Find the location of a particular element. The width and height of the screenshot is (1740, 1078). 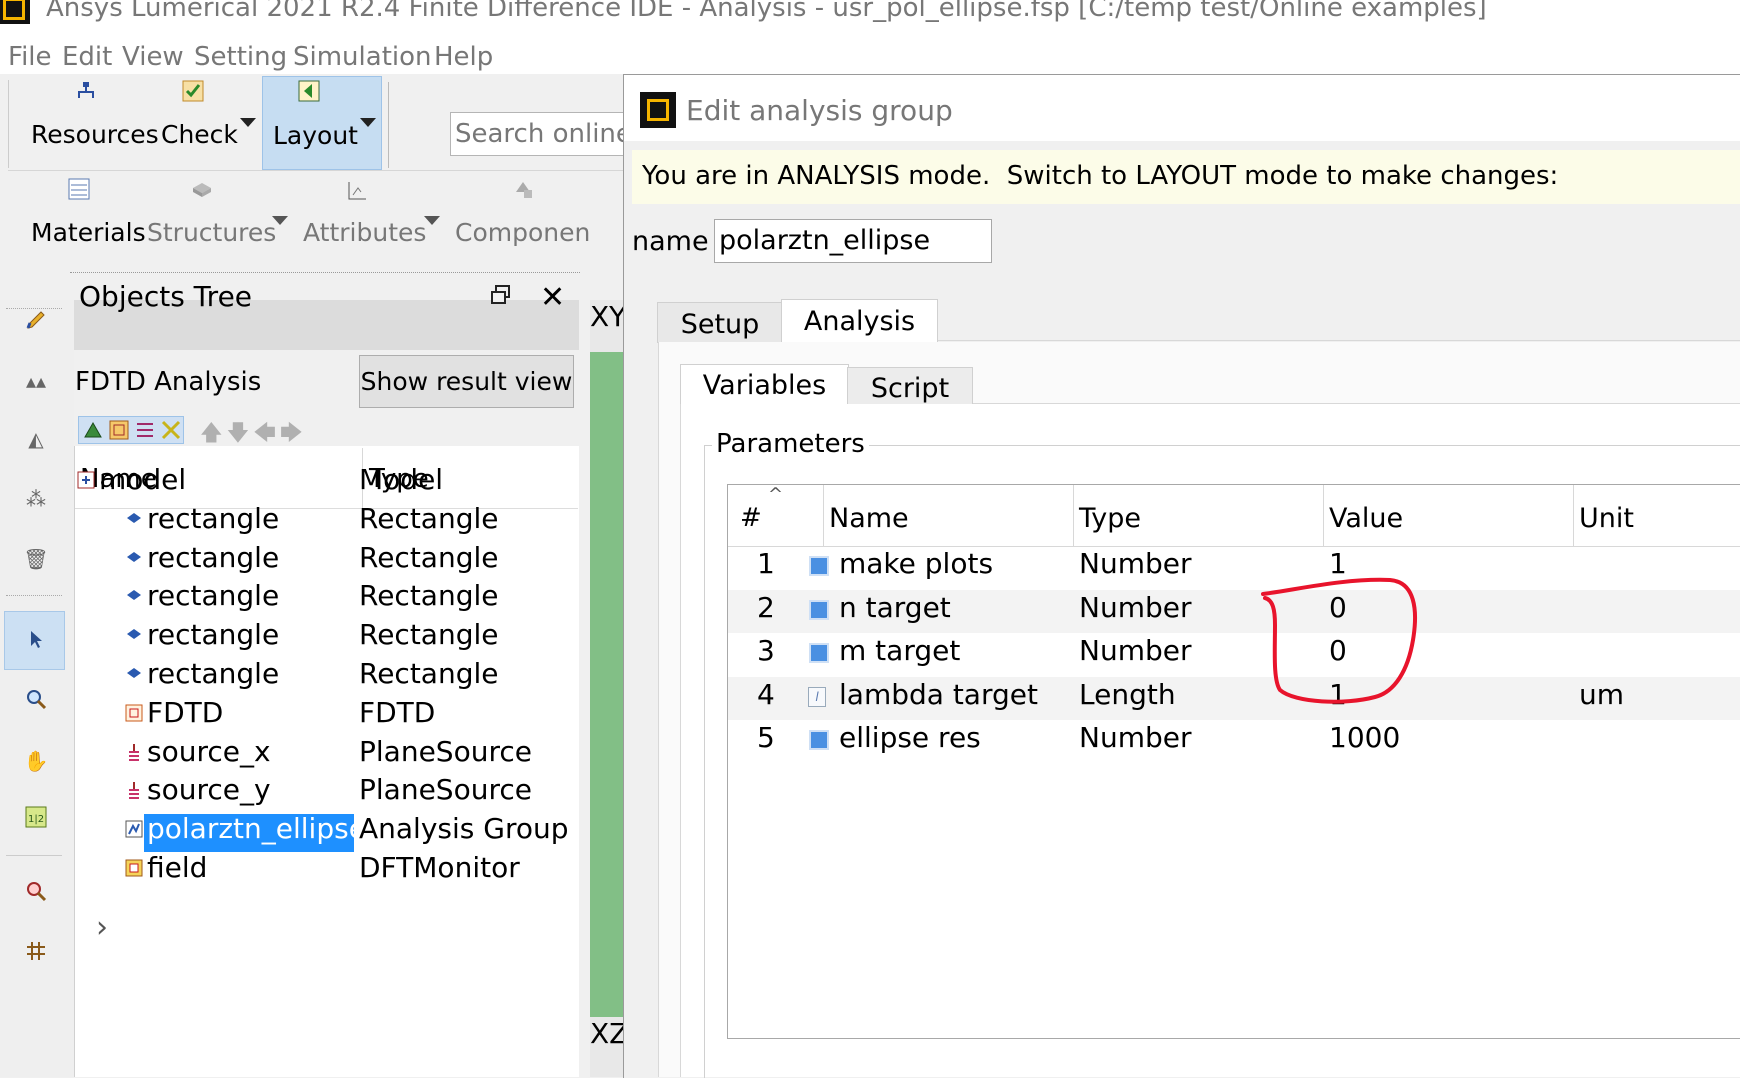

menu-view: View is located at coordinates (153, 57).